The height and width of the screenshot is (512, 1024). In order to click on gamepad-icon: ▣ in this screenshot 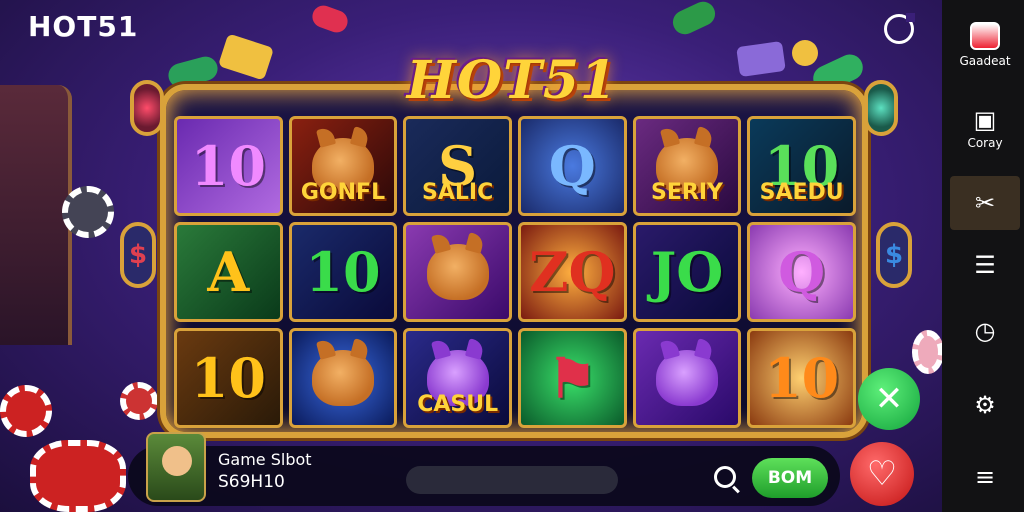, I will do `click(985, 120)`.